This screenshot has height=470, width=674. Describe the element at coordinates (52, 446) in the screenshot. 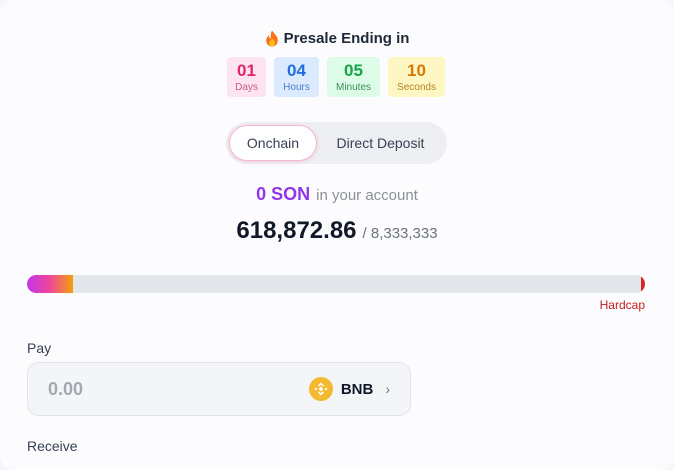

I see `receive-label: Receive` at that location.